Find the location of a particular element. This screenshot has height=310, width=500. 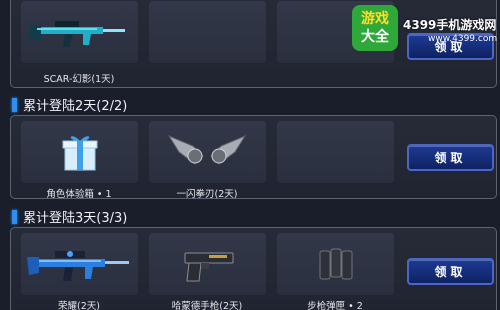

section-title-day2: 累计登陆2天(2/2) is located at coordinates (69, 104).